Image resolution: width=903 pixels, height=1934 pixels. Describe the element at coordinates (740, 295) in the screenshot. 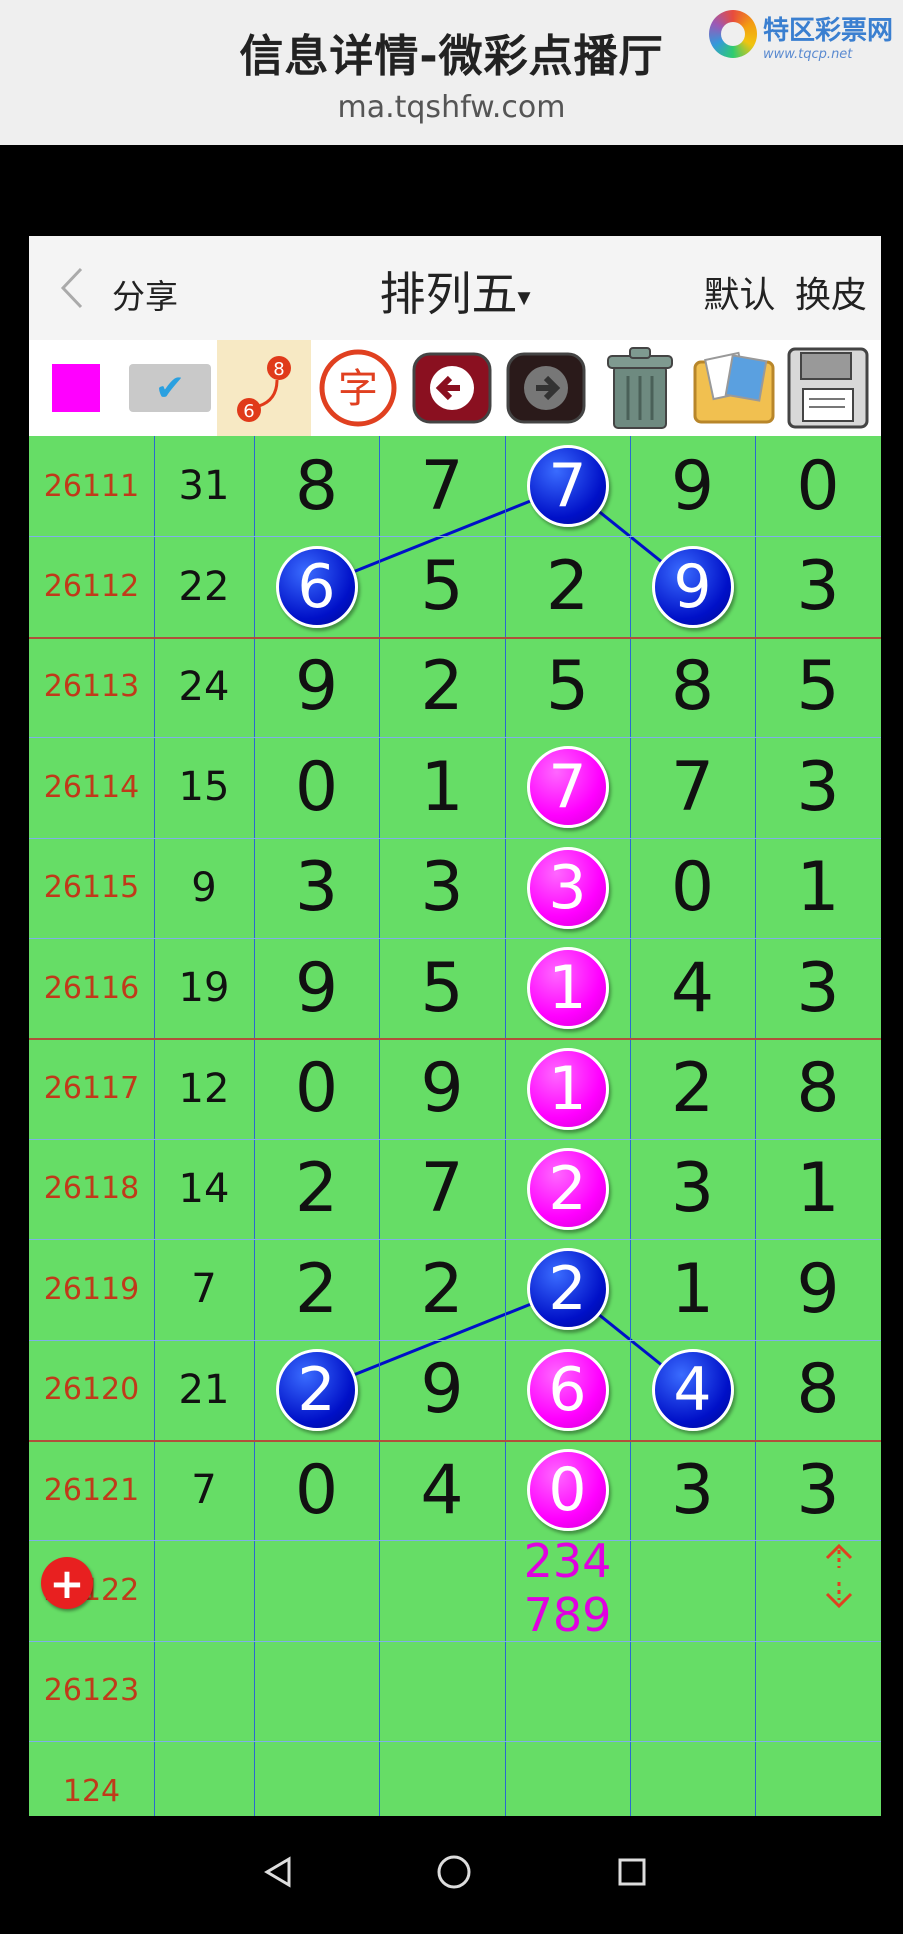

I see `default-button: 默认` at that location.